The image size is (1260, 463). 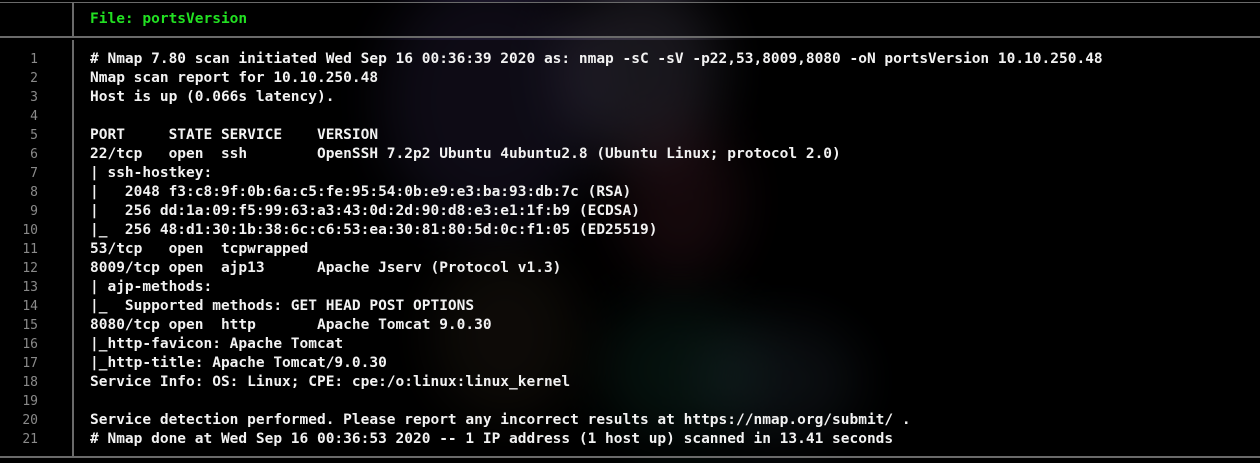 I want to click on line-number: 10, so click(x=30, y=230).